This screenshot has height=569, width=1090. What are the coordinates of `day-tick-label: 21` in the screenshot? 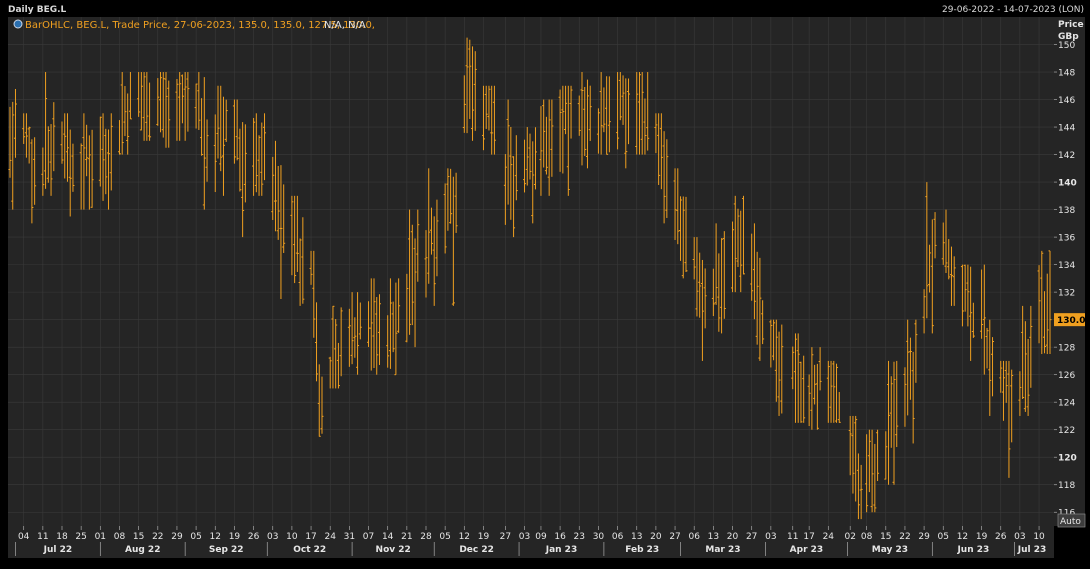 It's located at (406, 537).